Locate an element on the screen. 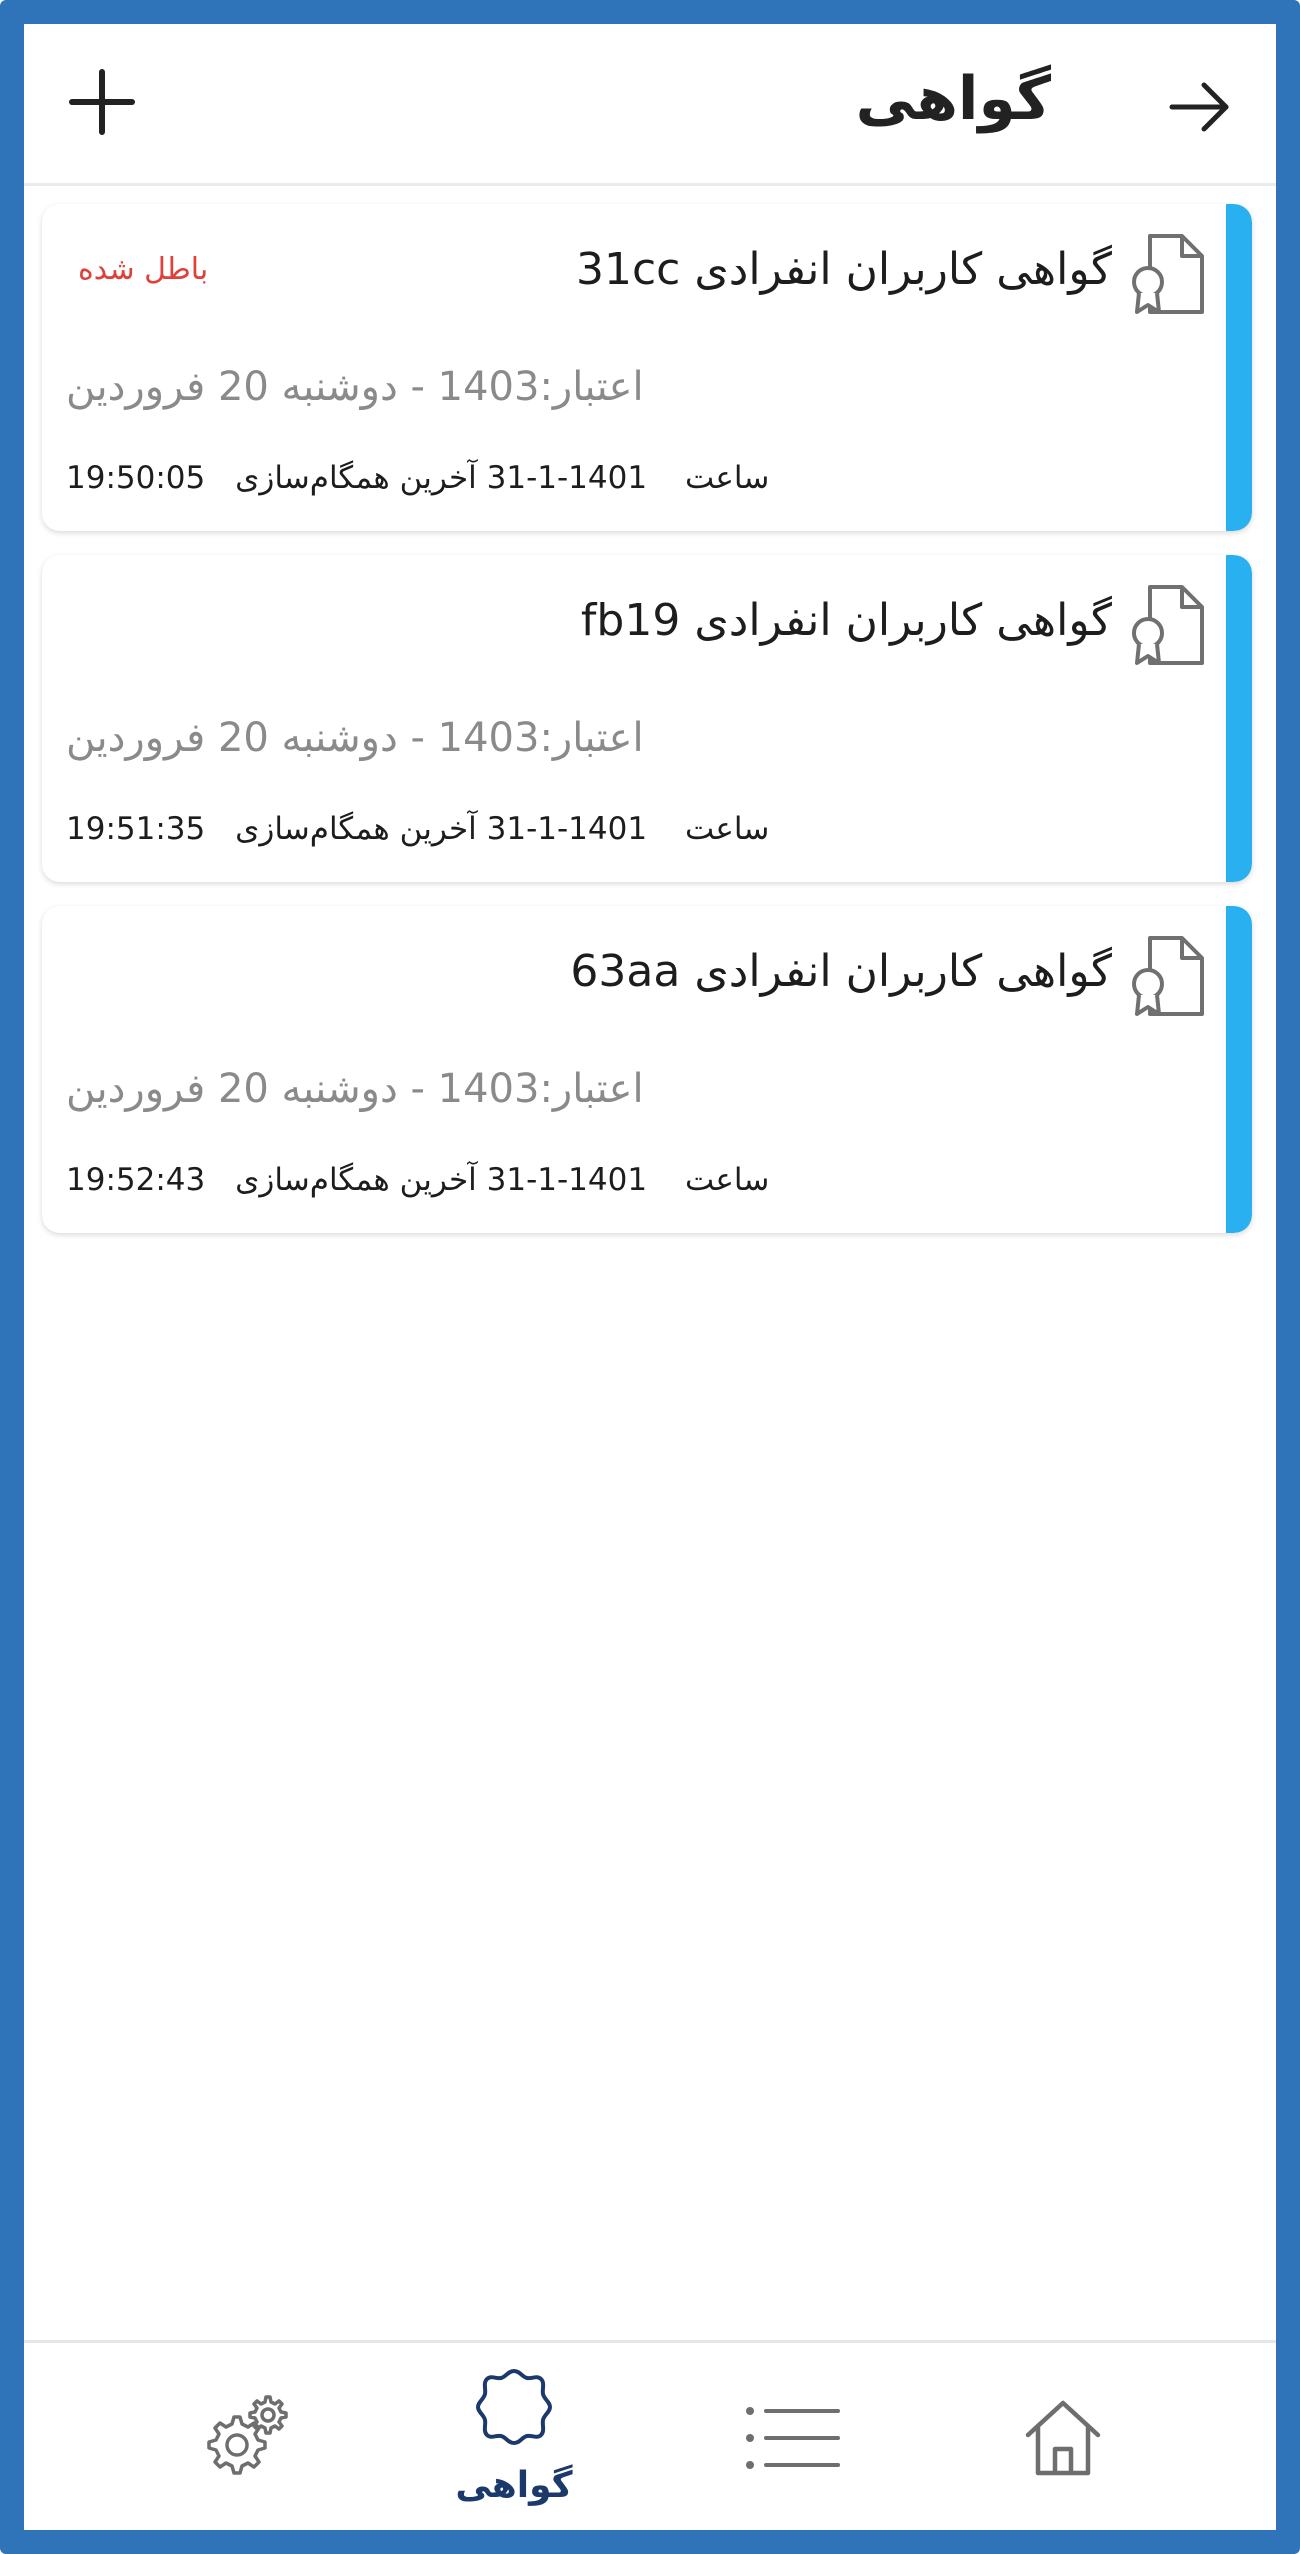 This screenshot has height=2554, width=1300. home-icon is located at coordinates (1063, 2438).